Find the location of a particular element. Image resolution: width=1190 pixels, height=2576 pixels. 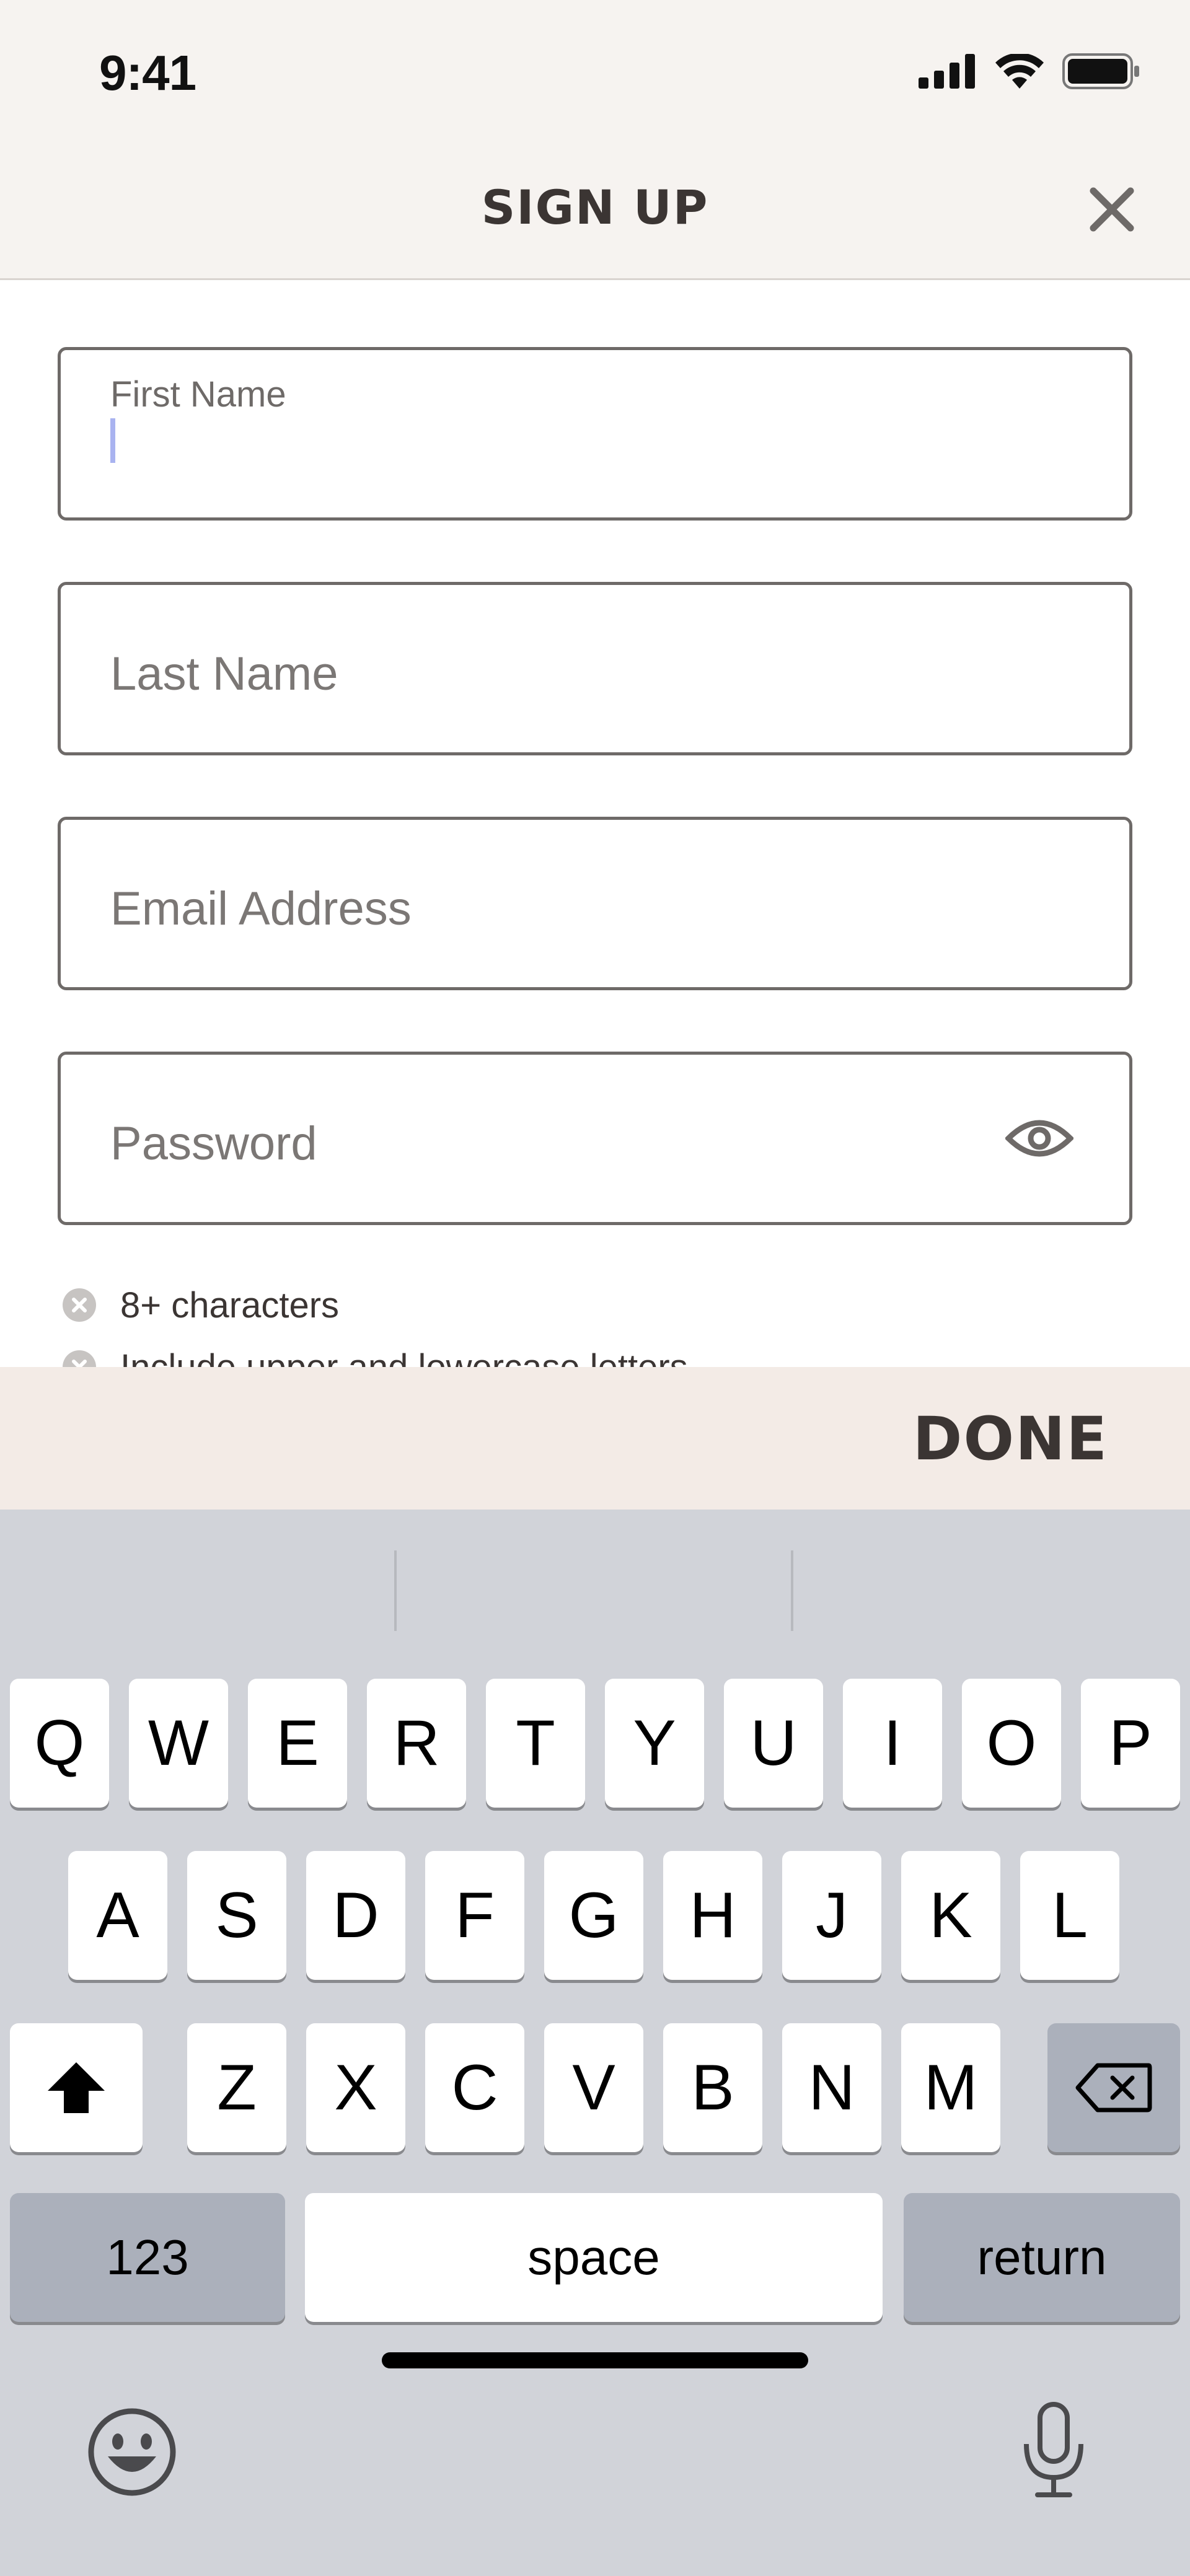

delete-icon is located at coordinates (1113, 2087).